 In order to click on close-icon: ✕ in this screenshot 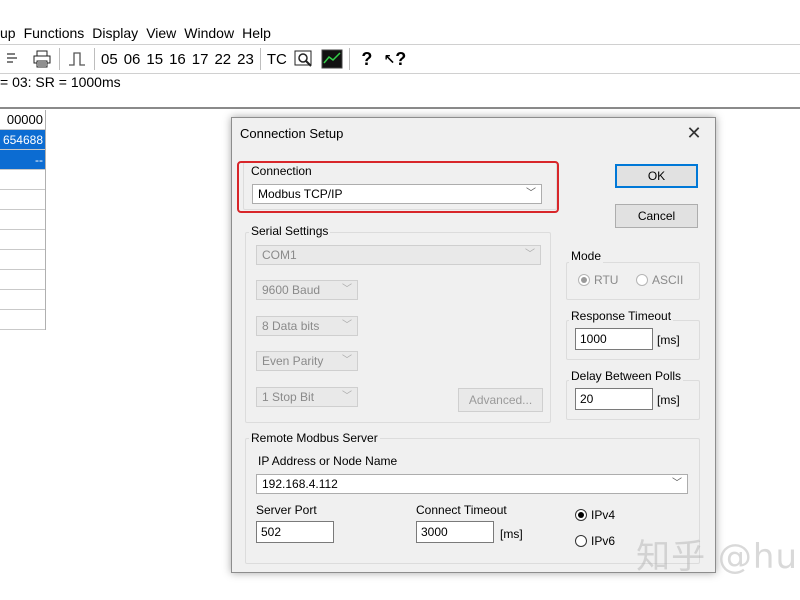, I will do `click(694, 133)`.